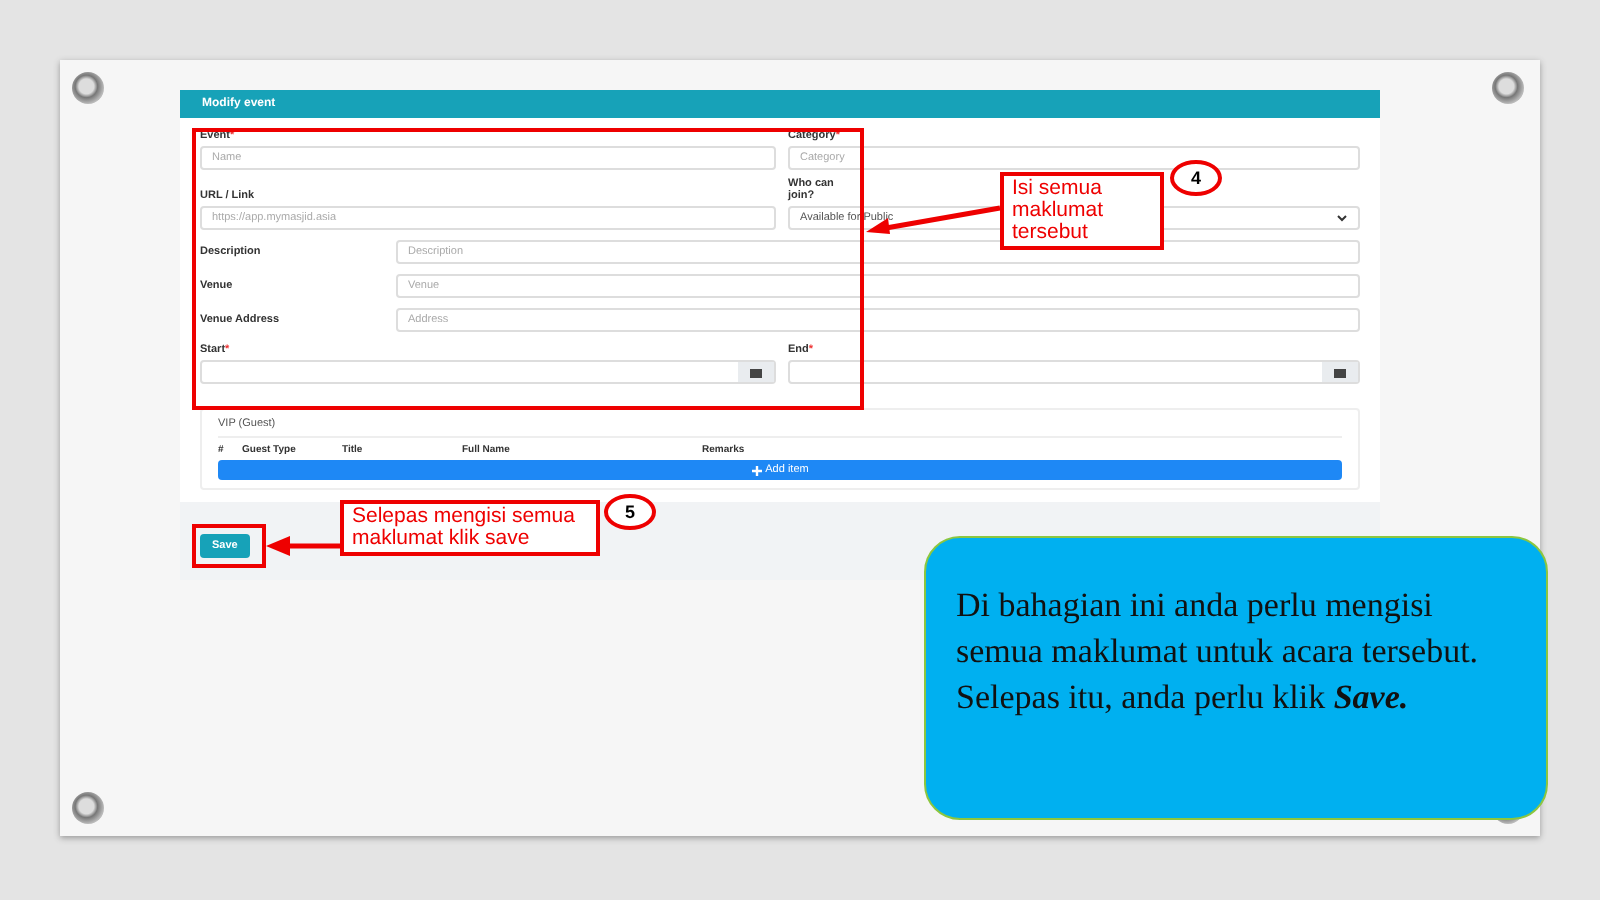 This screenshot has height=900, width=1600. Describe the element at coordinates (229, 546) in the screenshot. I see `highlight-frame` at that location.